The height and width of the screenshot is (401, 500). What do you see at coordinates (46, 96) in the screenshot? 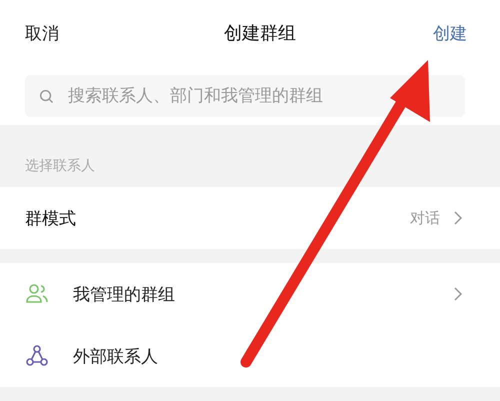
I see `search-icon` at bounding box center [46, 96].